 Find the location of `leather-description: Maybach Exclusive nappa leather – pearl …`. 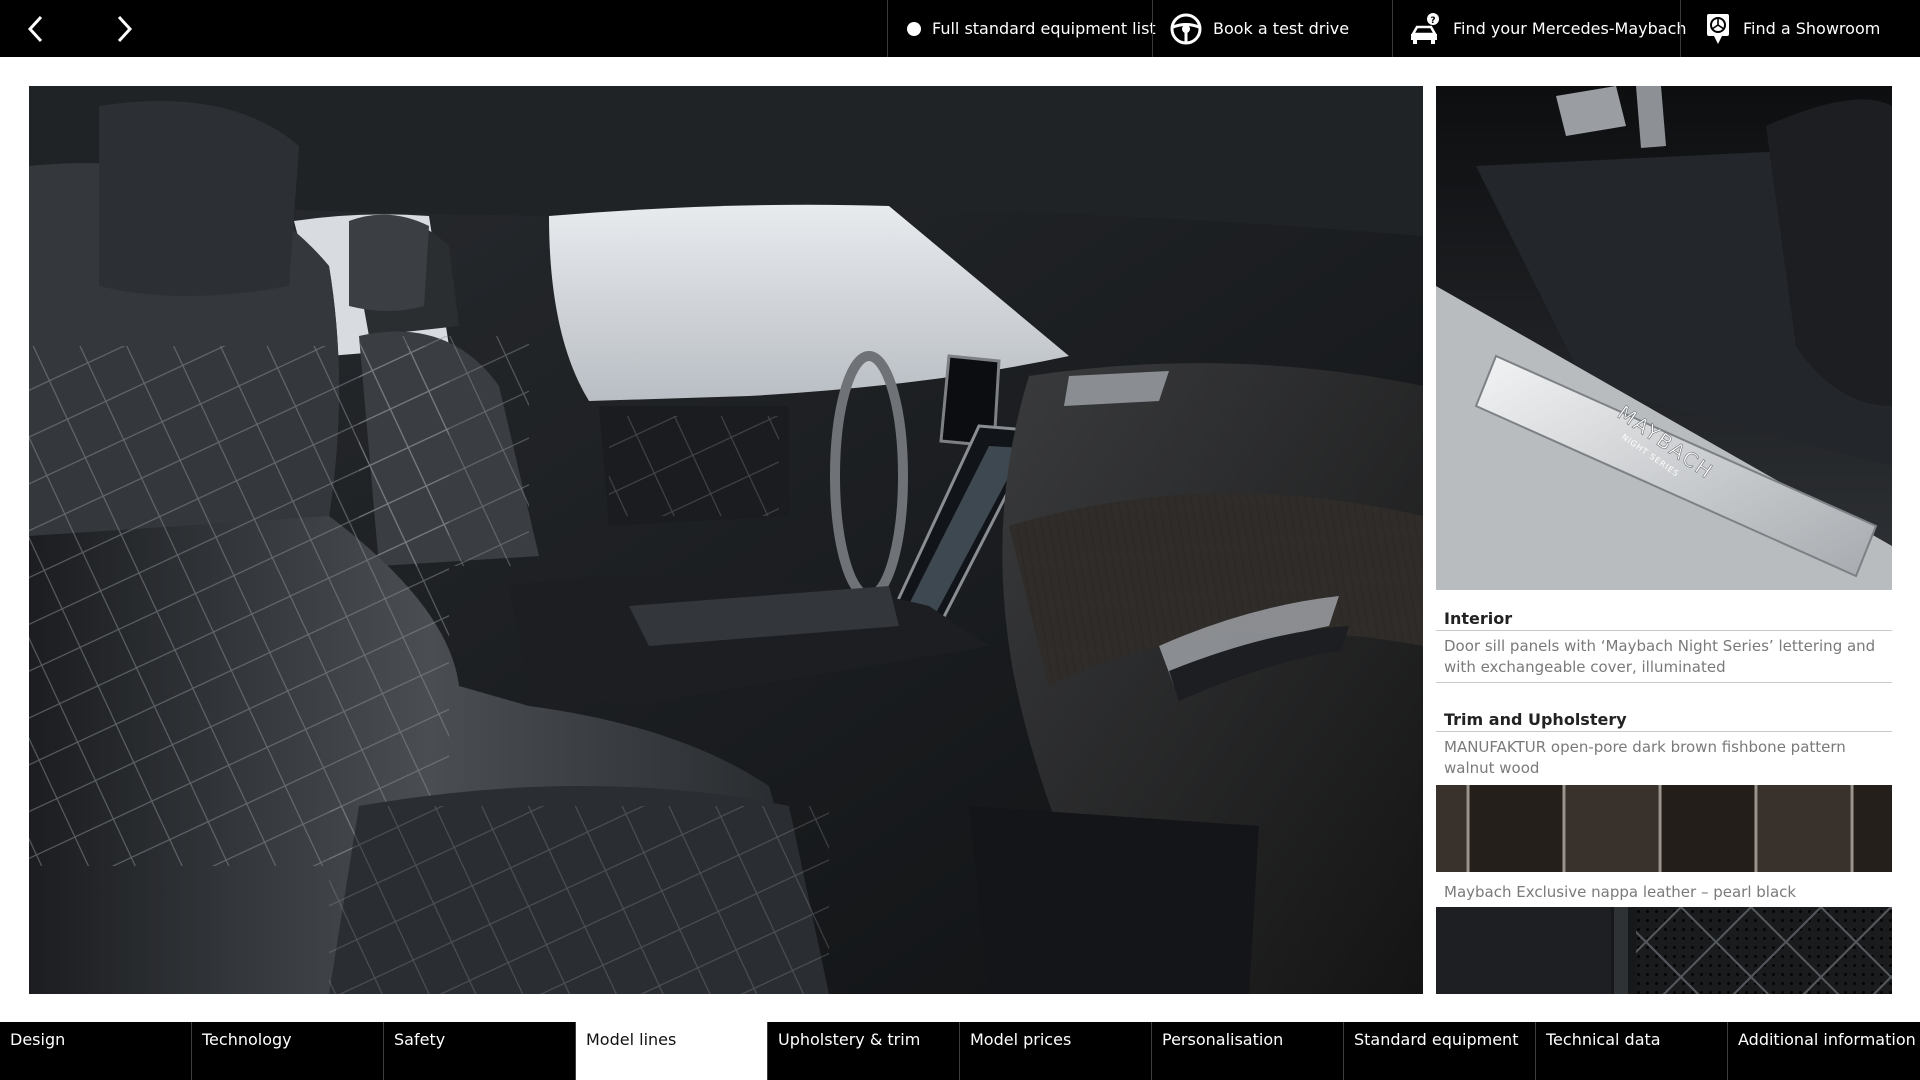

leather-description: Maybach Exclusive nappa leather – pearl … is located at coordinates (1620, 892).